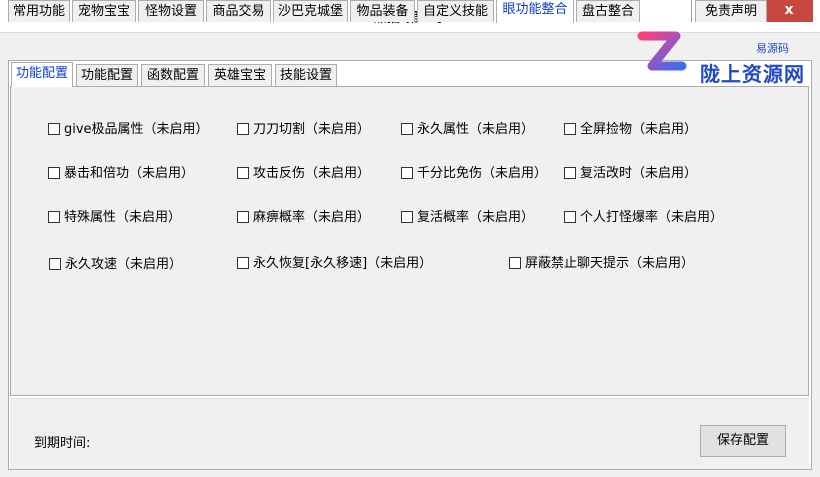 The height and width of the screenshot is (477, 820). I want to click on checkbox-paralysis-rate: 麻痹概率（未启用）, so click(303, 218).